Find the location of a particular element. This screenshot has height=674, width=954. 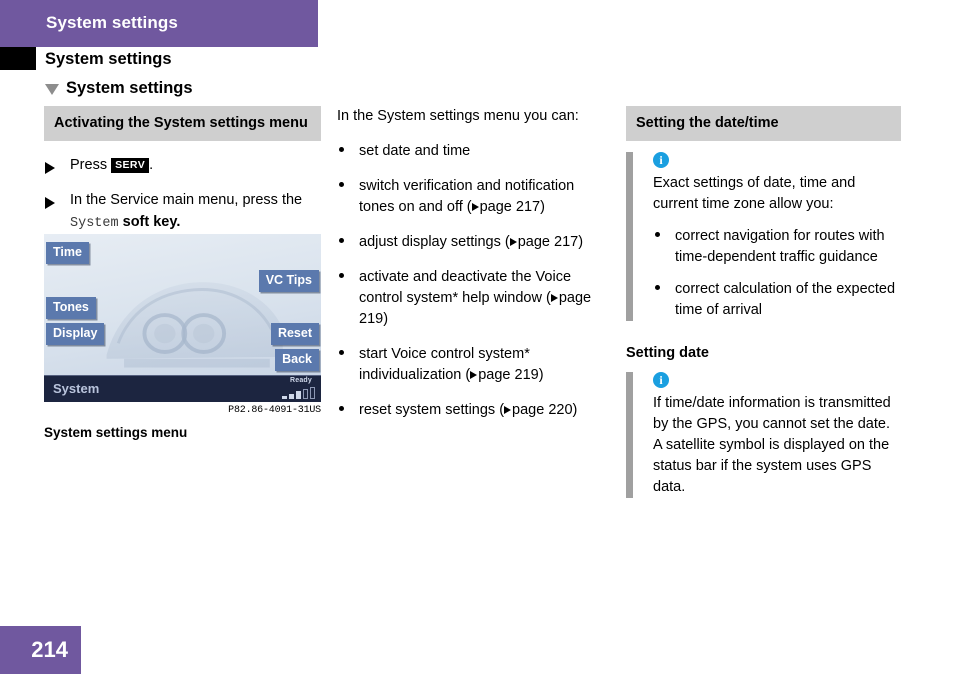

step-text-post: soft key. is located at coordinates (149, 222).